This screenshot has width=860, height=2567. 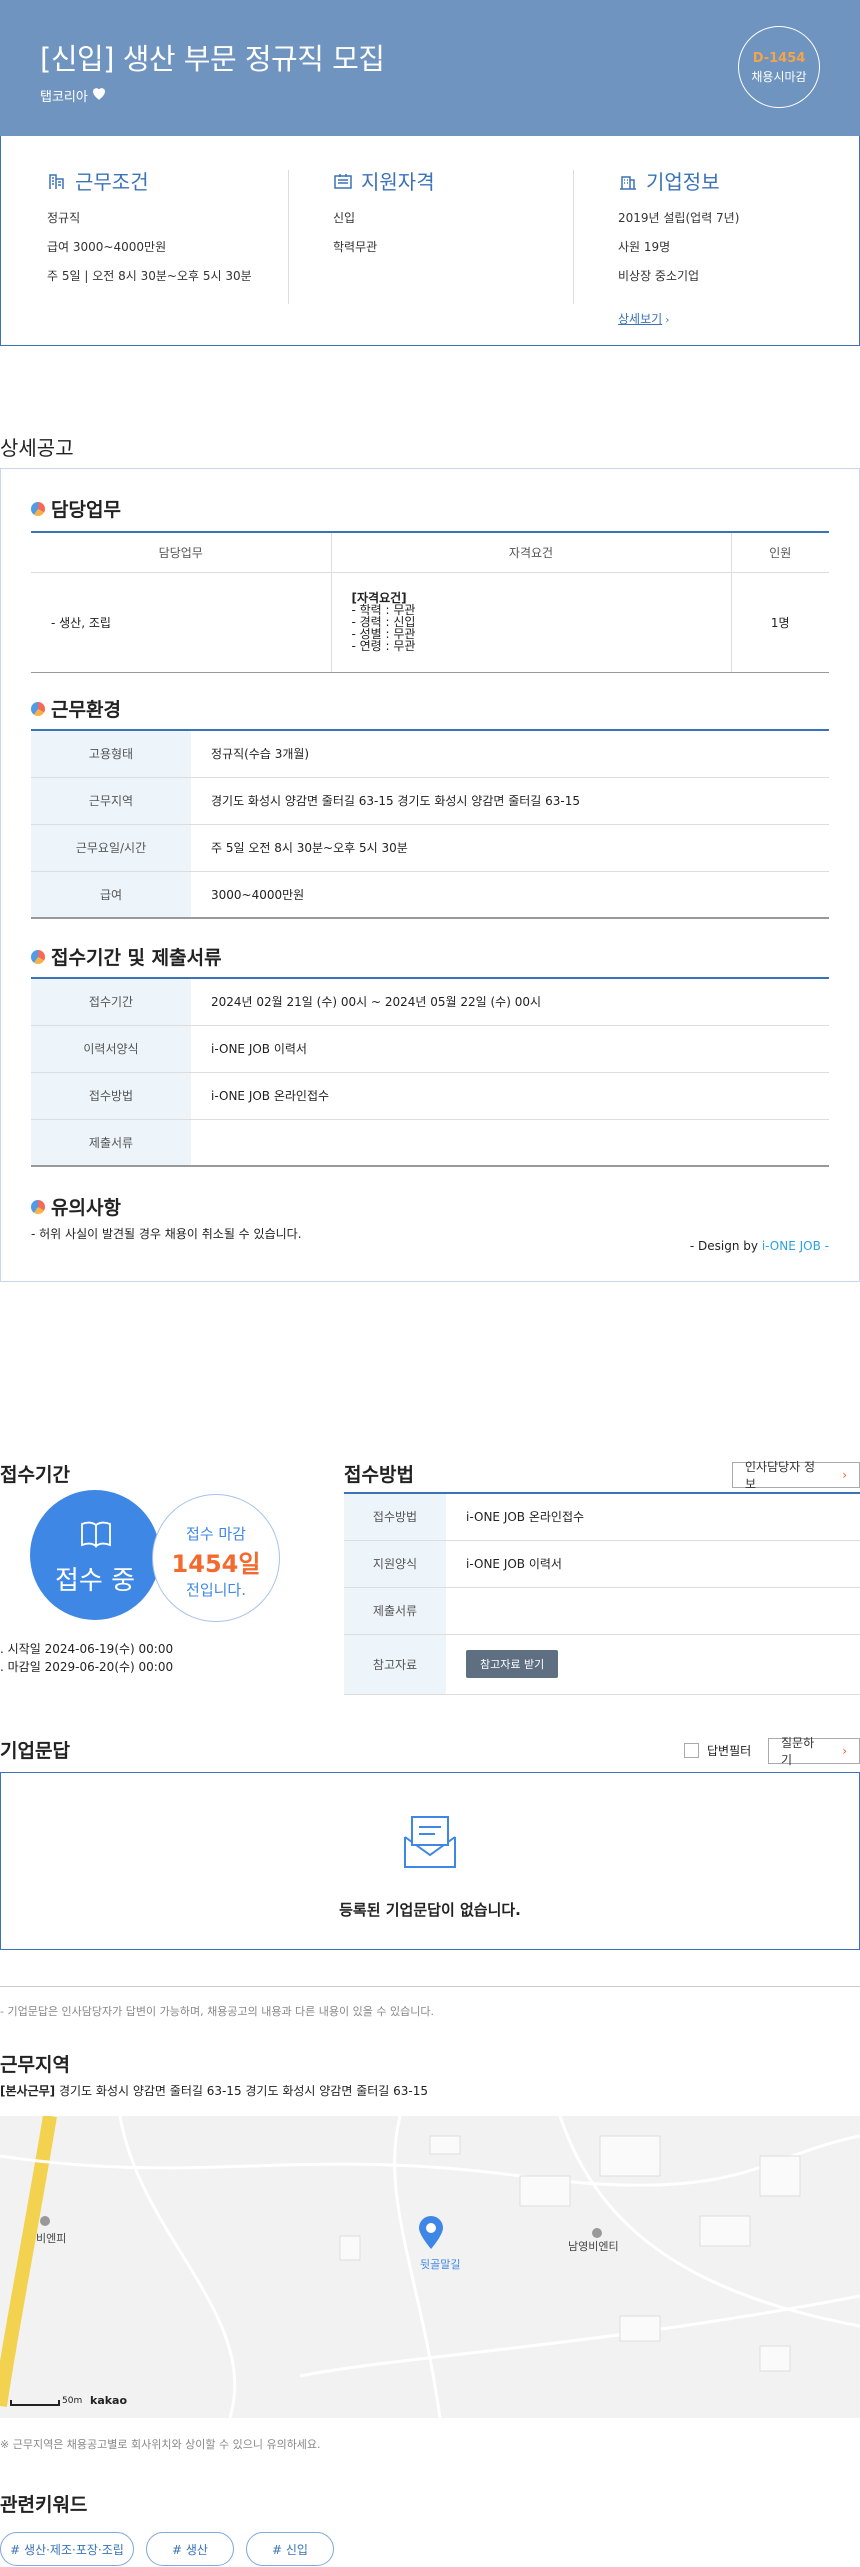 I want to click on ask-question-button: 질문하기 ›, so click(x=814, y=1751).